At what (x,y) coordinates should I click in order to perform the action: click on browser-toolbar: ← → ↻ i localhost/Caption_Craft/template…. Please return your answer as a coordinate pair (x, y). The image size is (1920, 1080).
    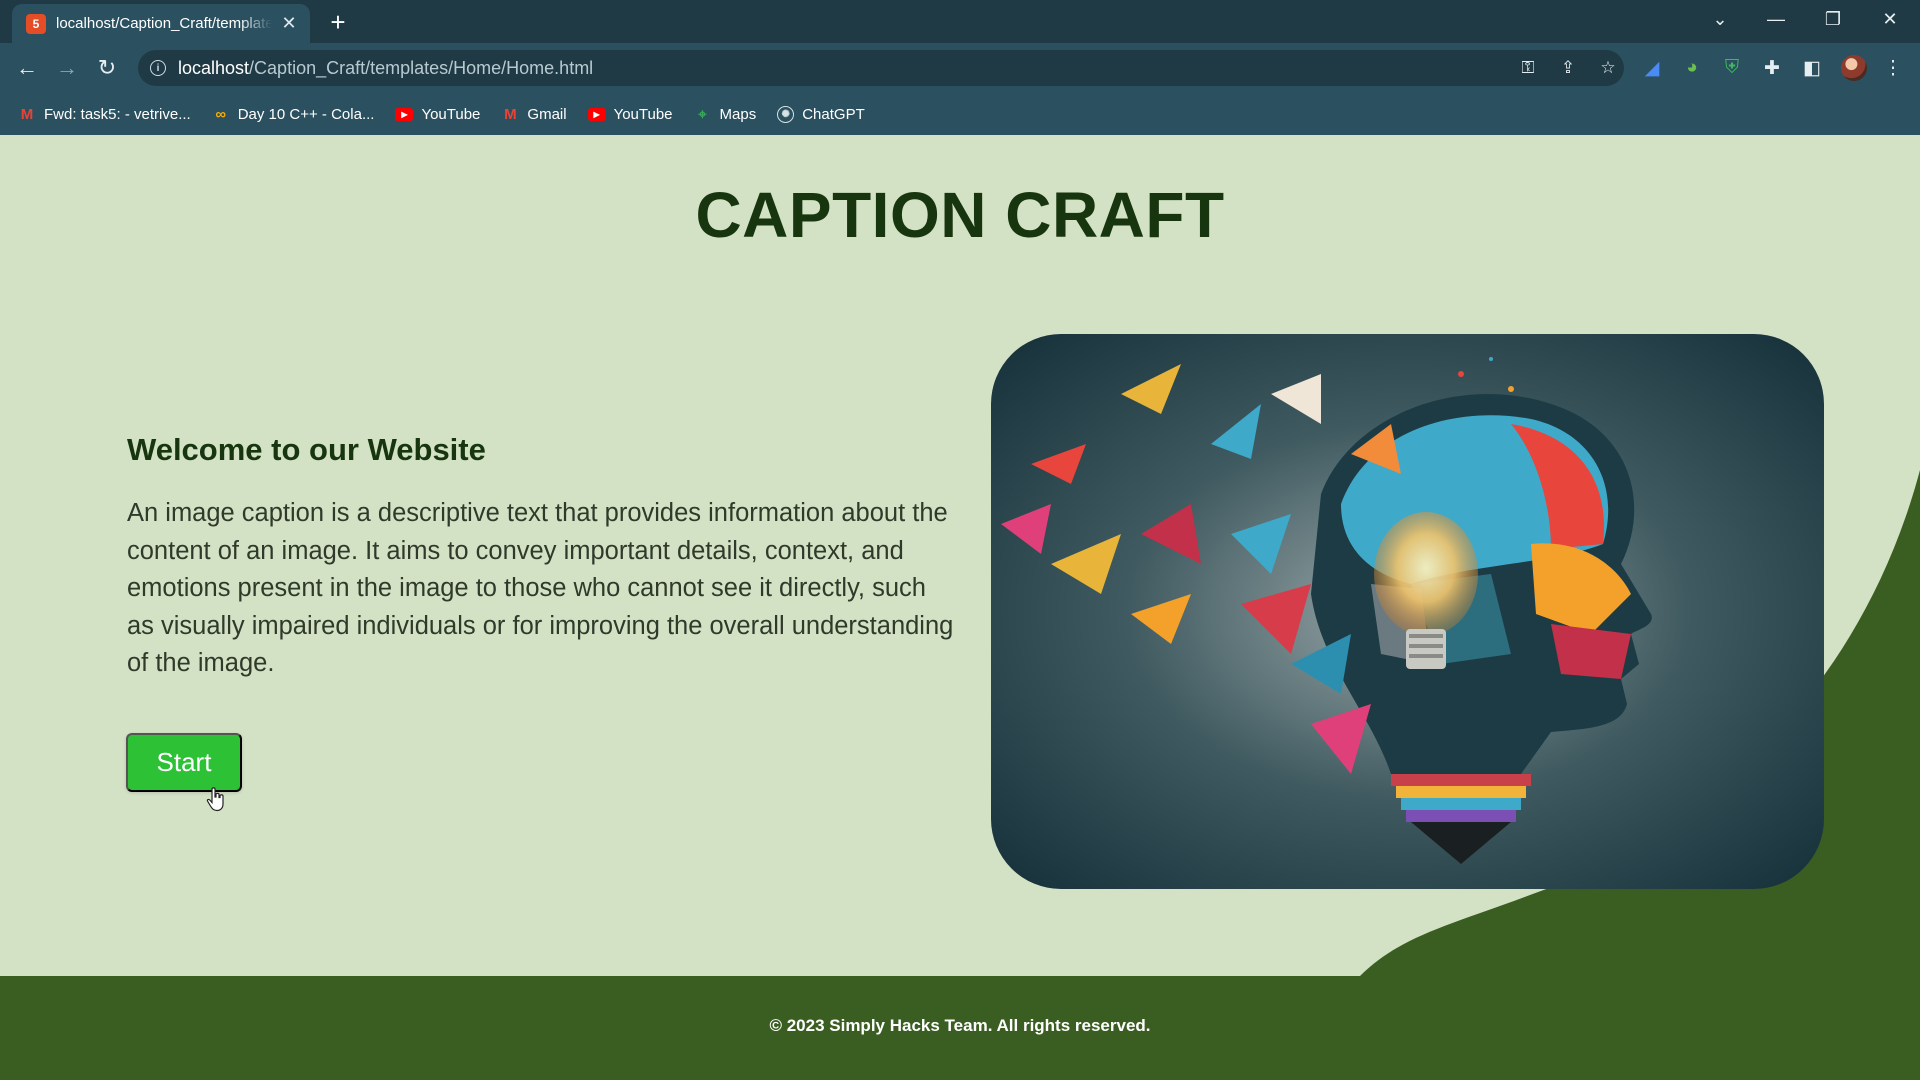
    Looking at the image, I should click on (960, 68).